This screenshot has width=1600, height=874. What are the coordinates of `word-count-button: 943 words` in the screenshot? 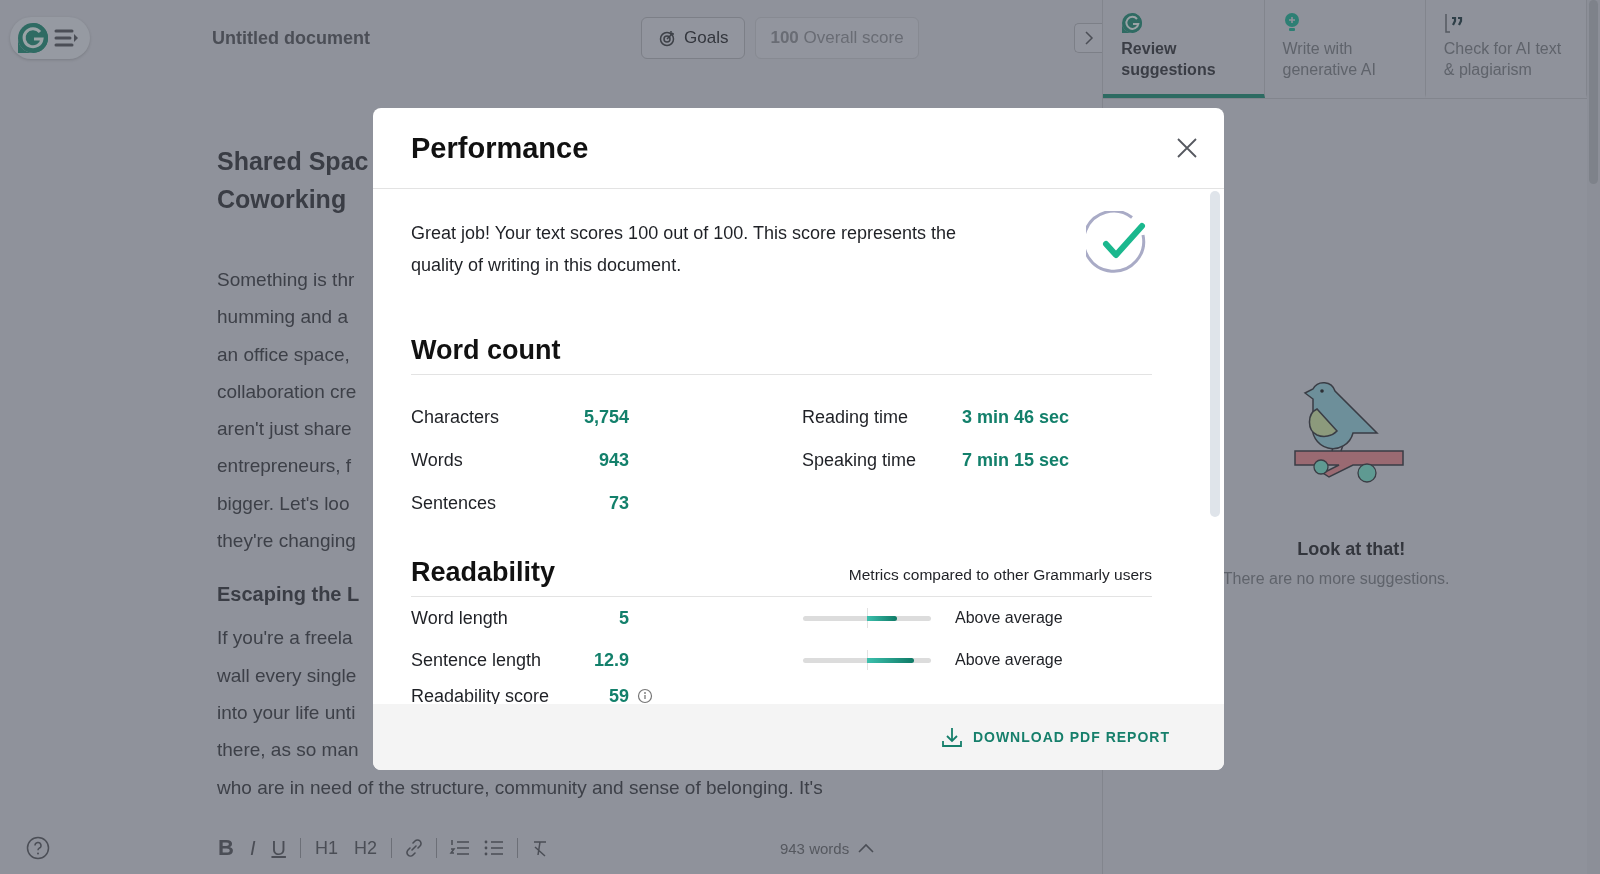 It's located at (827, 848).